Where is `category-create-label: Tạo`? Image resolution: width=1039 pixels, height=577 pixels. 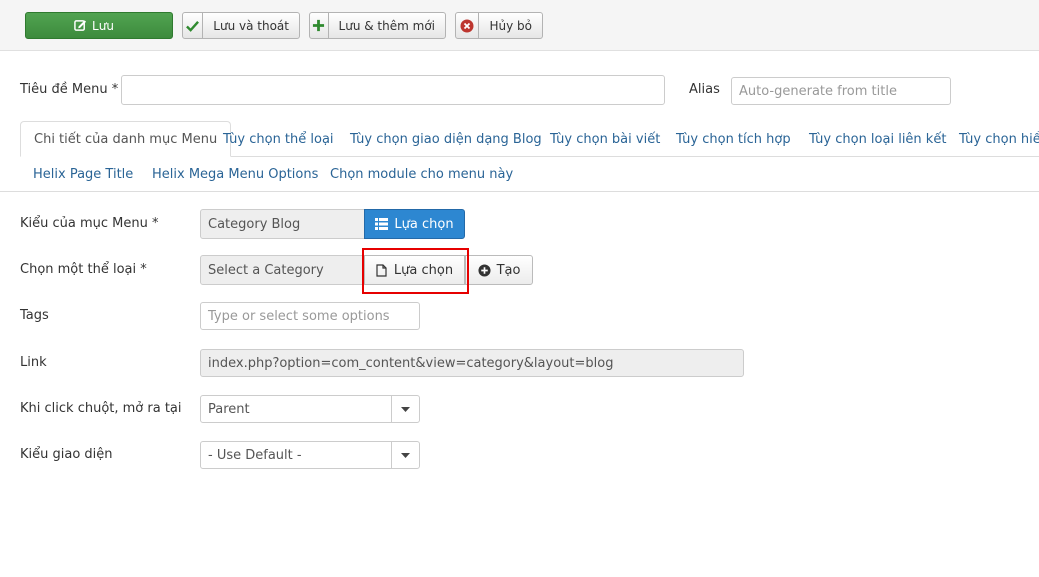 category-create-label: Tạo is located at coordinates (508, 270).